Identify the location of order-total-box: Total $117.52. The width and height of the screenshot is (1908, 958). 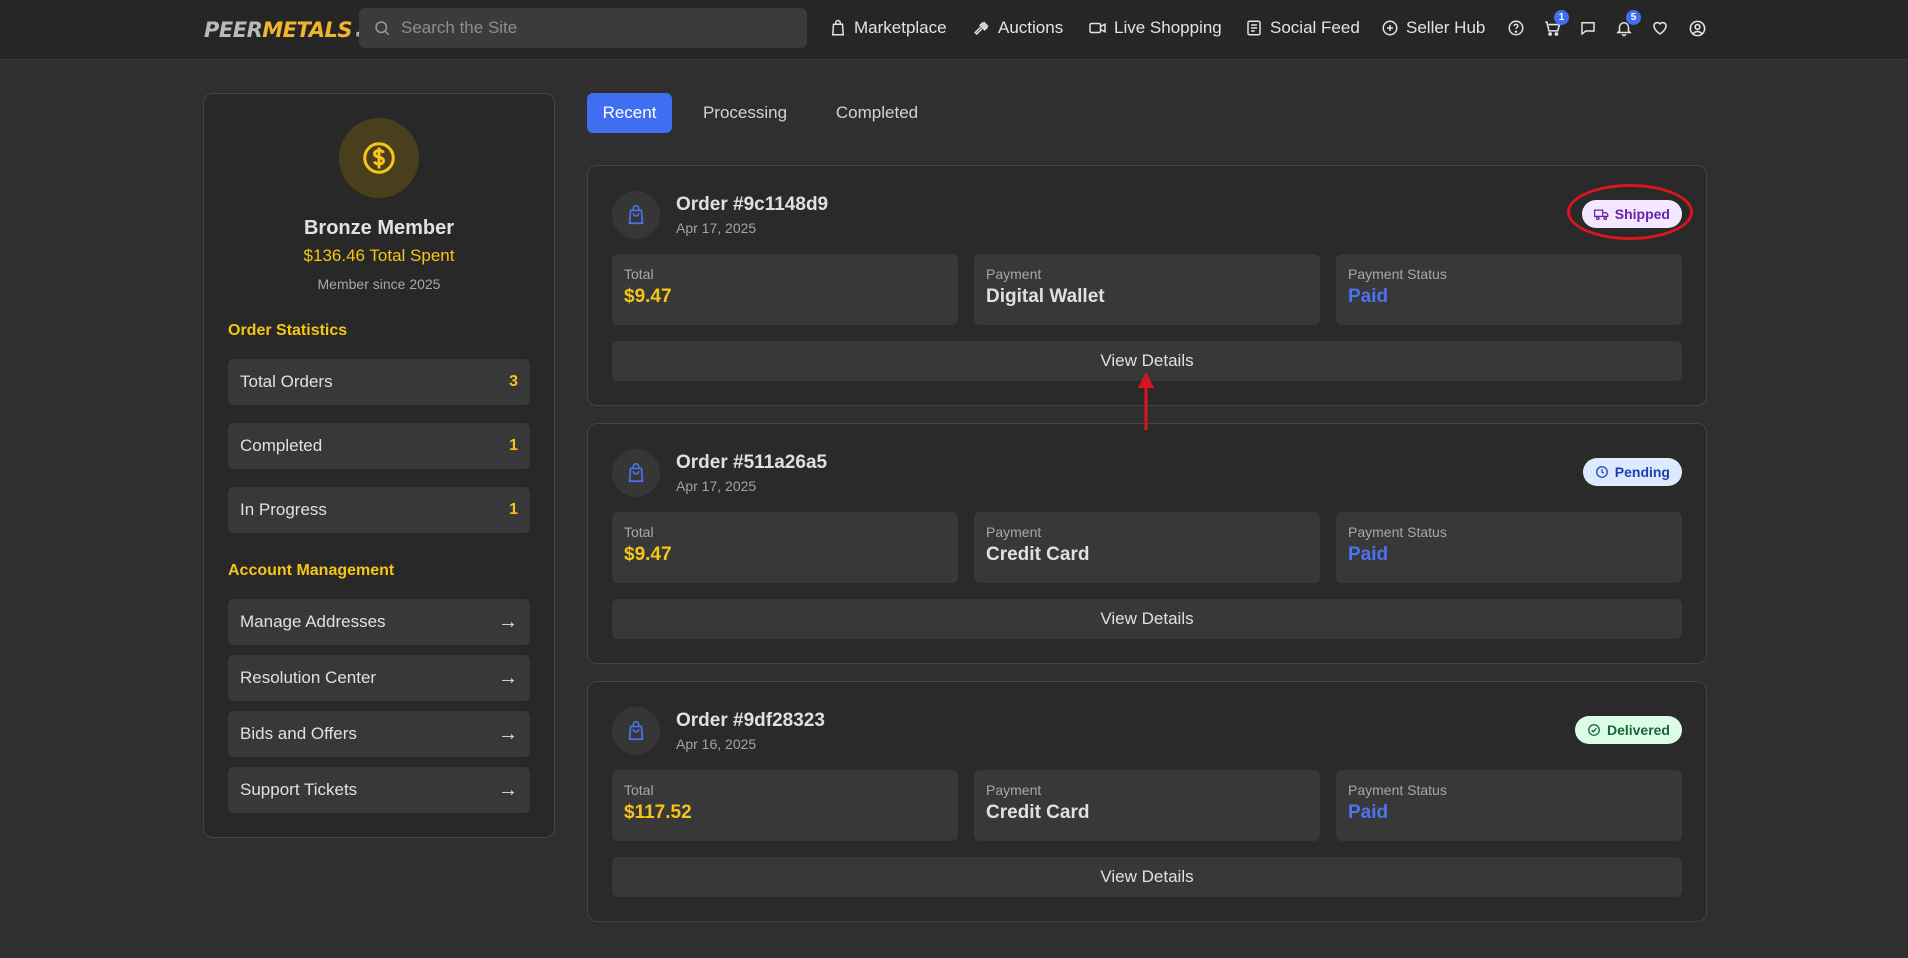
(785, 805).